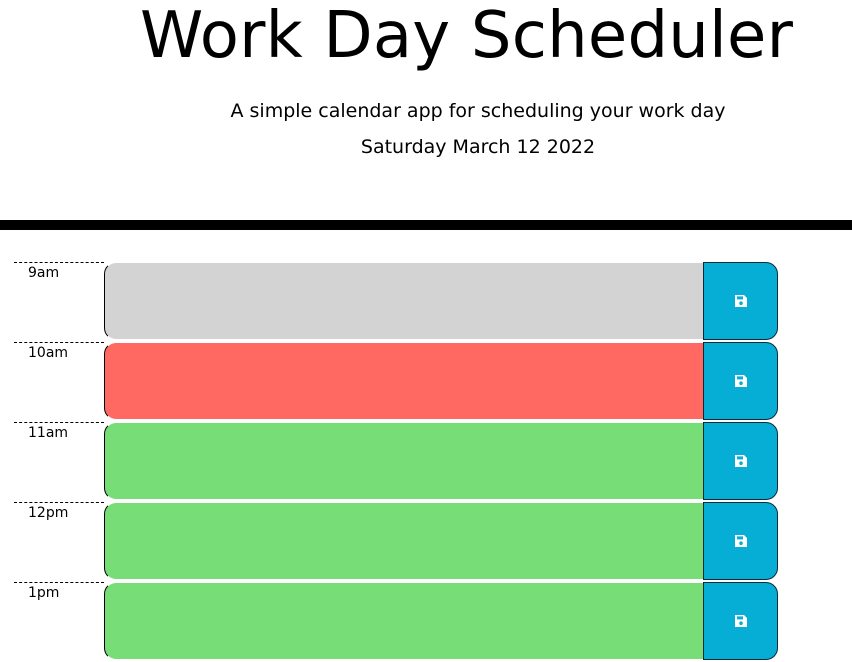 This screenshot has width=852, height=662. I want to click on time-block-row: 11am, so click(396, 462).